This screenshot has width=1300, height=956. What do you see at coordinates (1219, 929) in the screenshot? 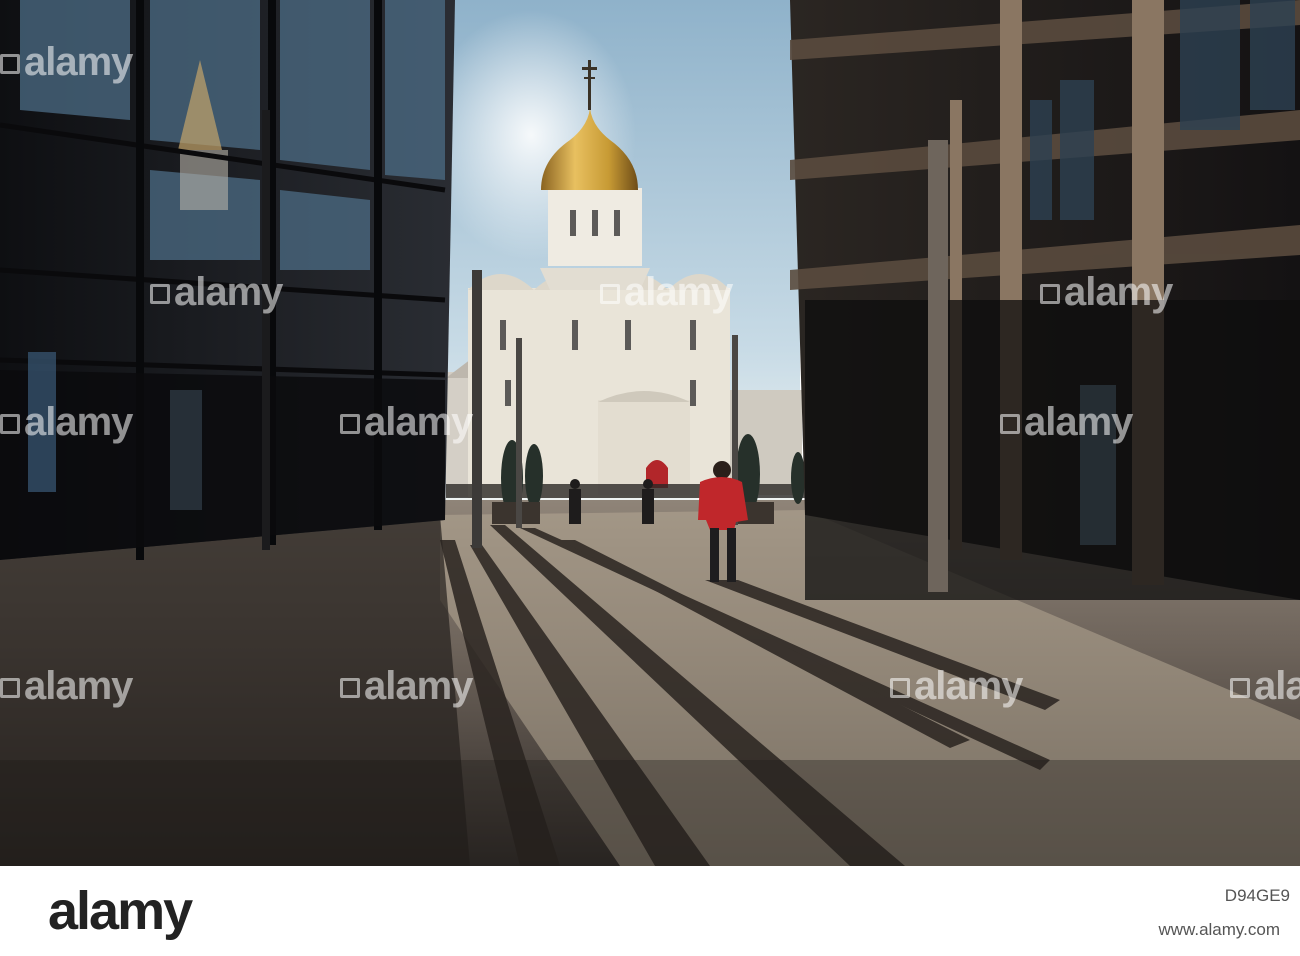
I see `site-url: www.alamy.com` at bounding box center [1219, 929].